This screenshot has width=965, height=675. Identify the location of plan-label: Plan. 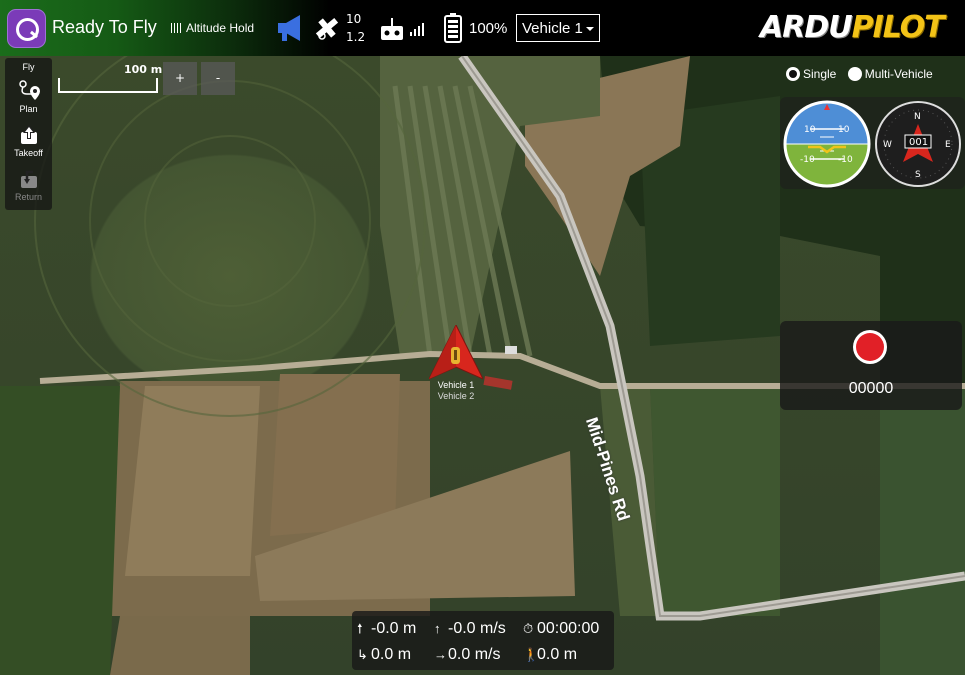
(28, 109).